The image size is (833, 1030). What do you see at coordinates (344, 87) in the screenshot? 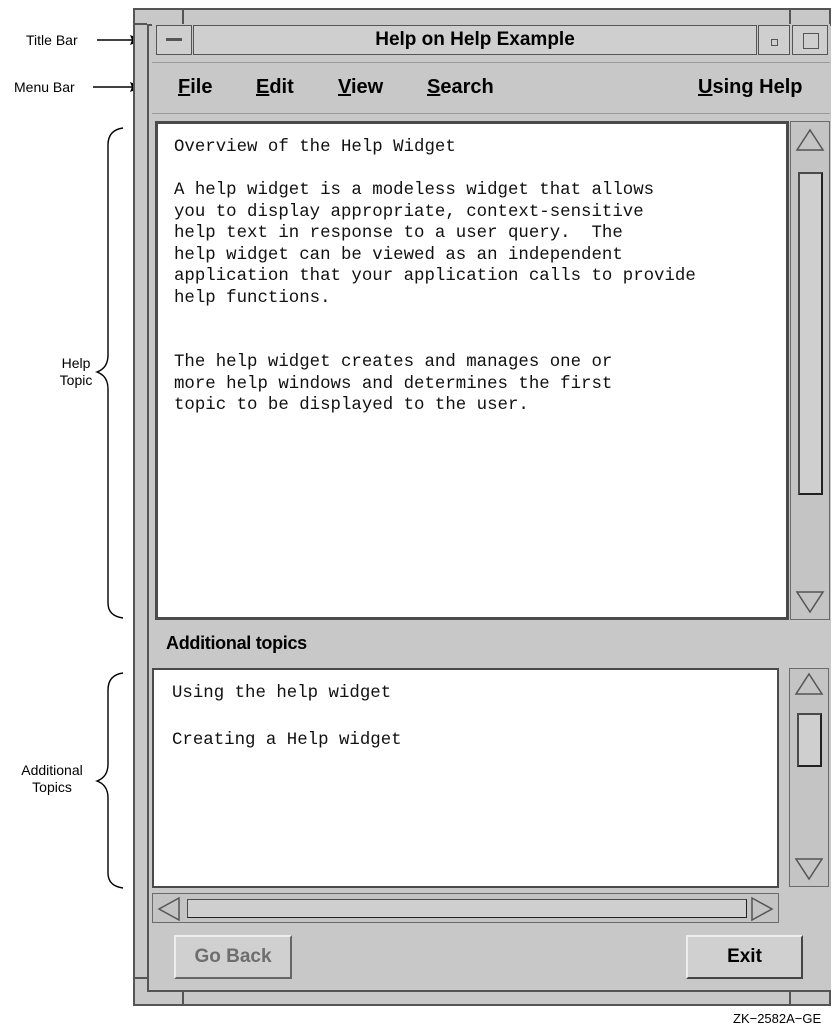
I see `menu-view-mnemonic: V` at bounding box center [344, 87].